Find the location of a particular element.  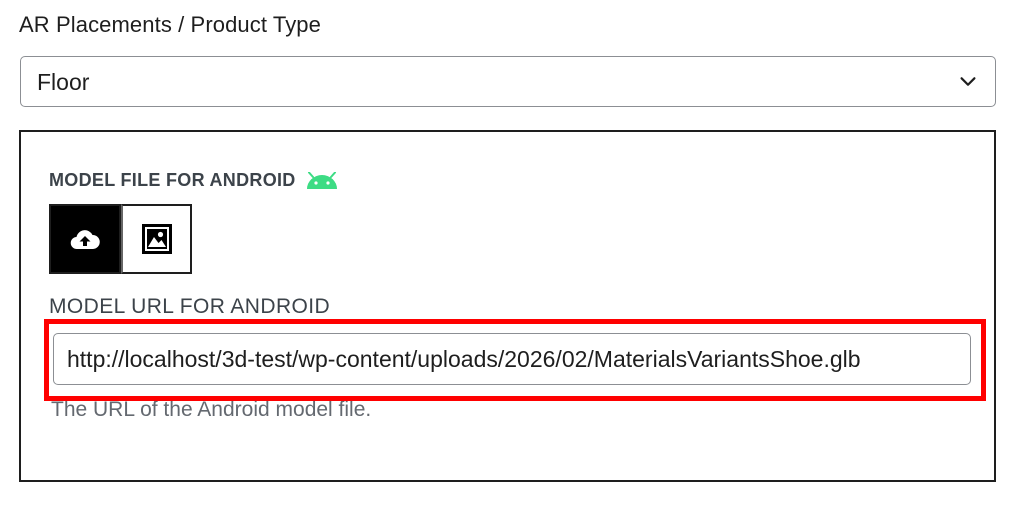

image-icon is located at coordinates (156, 239).